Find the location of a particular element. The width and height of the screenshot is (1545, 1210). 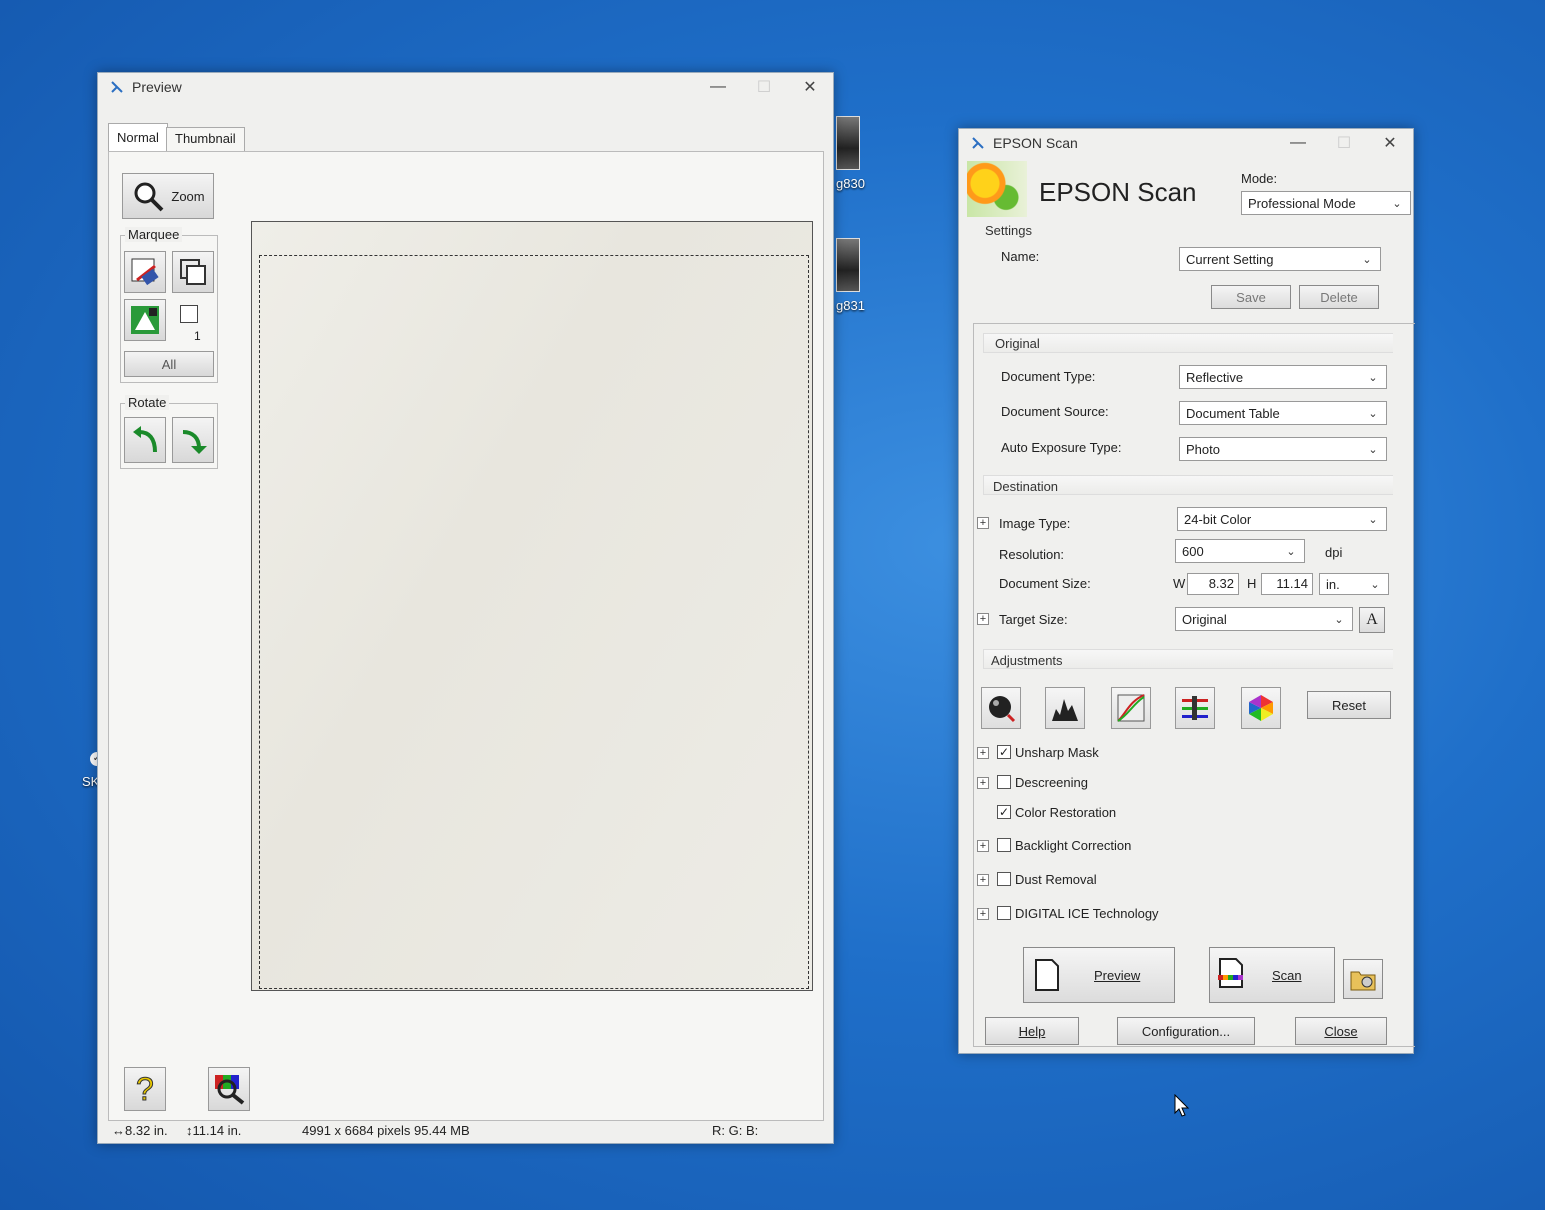

tone-curve-button is located at coordinates (1131, 708).